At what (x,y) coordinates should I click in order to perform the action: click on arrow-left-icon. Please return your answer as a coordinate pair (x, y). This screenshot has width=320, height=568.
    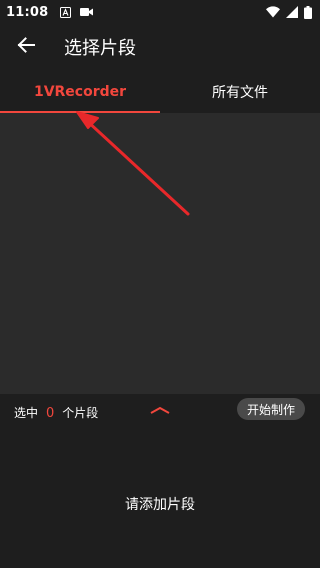
    Looking at the image, I should click on (26, 47).